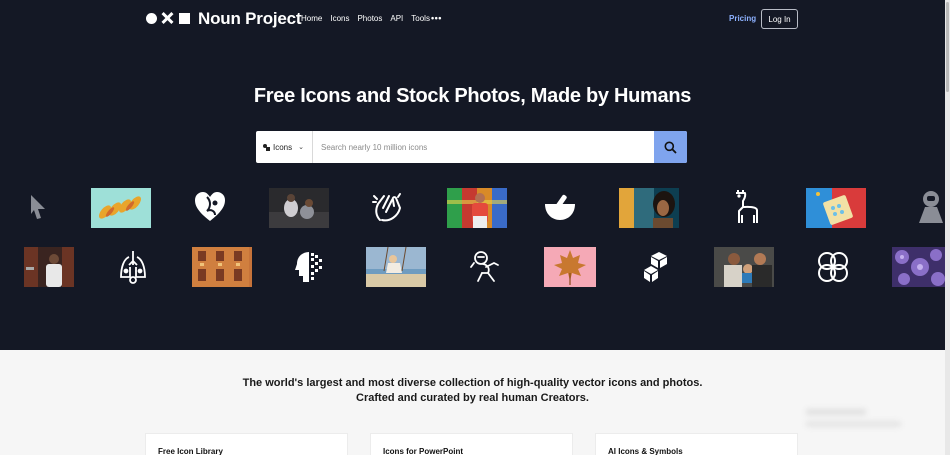 The width and height of the screenshot is (950, 455). I want to click on nav-photos: Photos, so click(369, 18).